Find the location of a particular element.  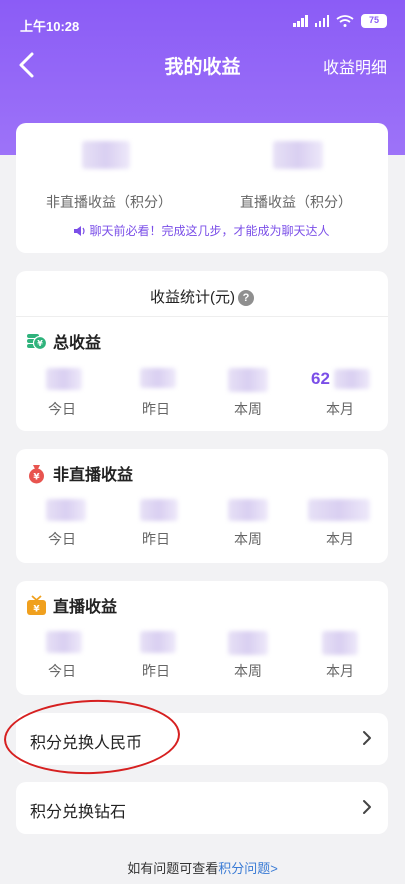

live-earnings-heading: ¥ 直播收益 is located at coordinates (71, 605).